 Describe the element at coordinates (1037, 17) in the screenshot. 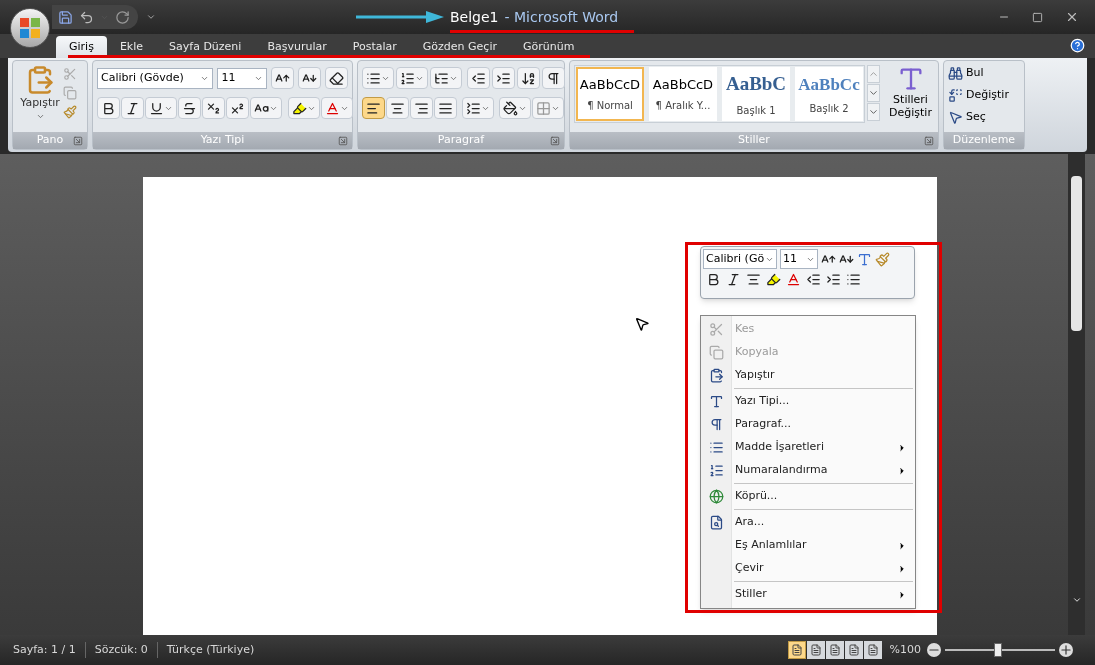

I see `maximize-icon` at that location.